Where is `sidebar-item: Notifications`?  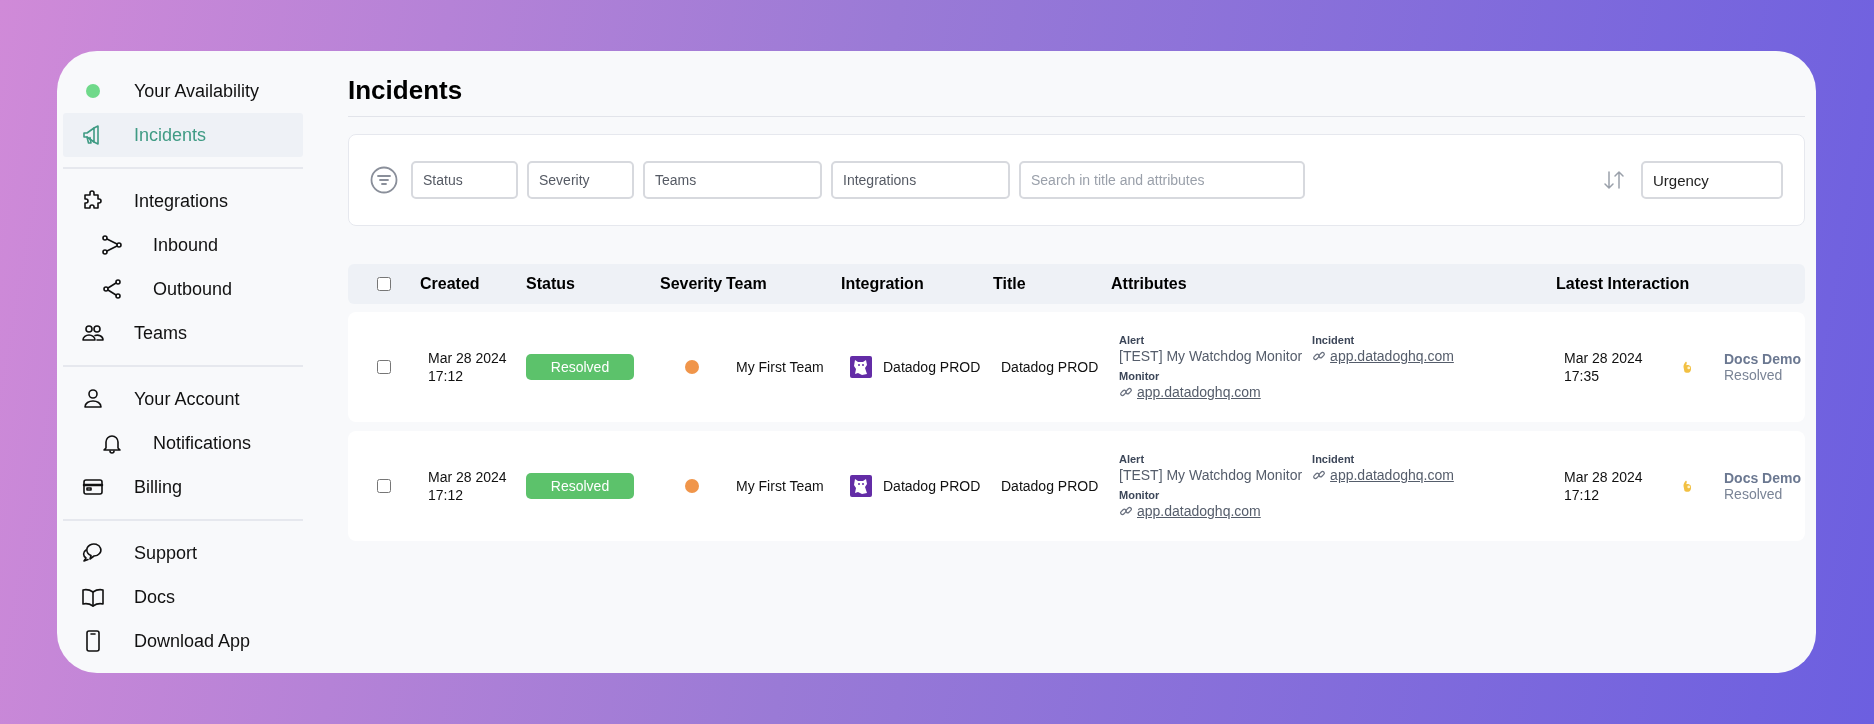
sidebar-item: Notifications is located at coordinates (183, 443).